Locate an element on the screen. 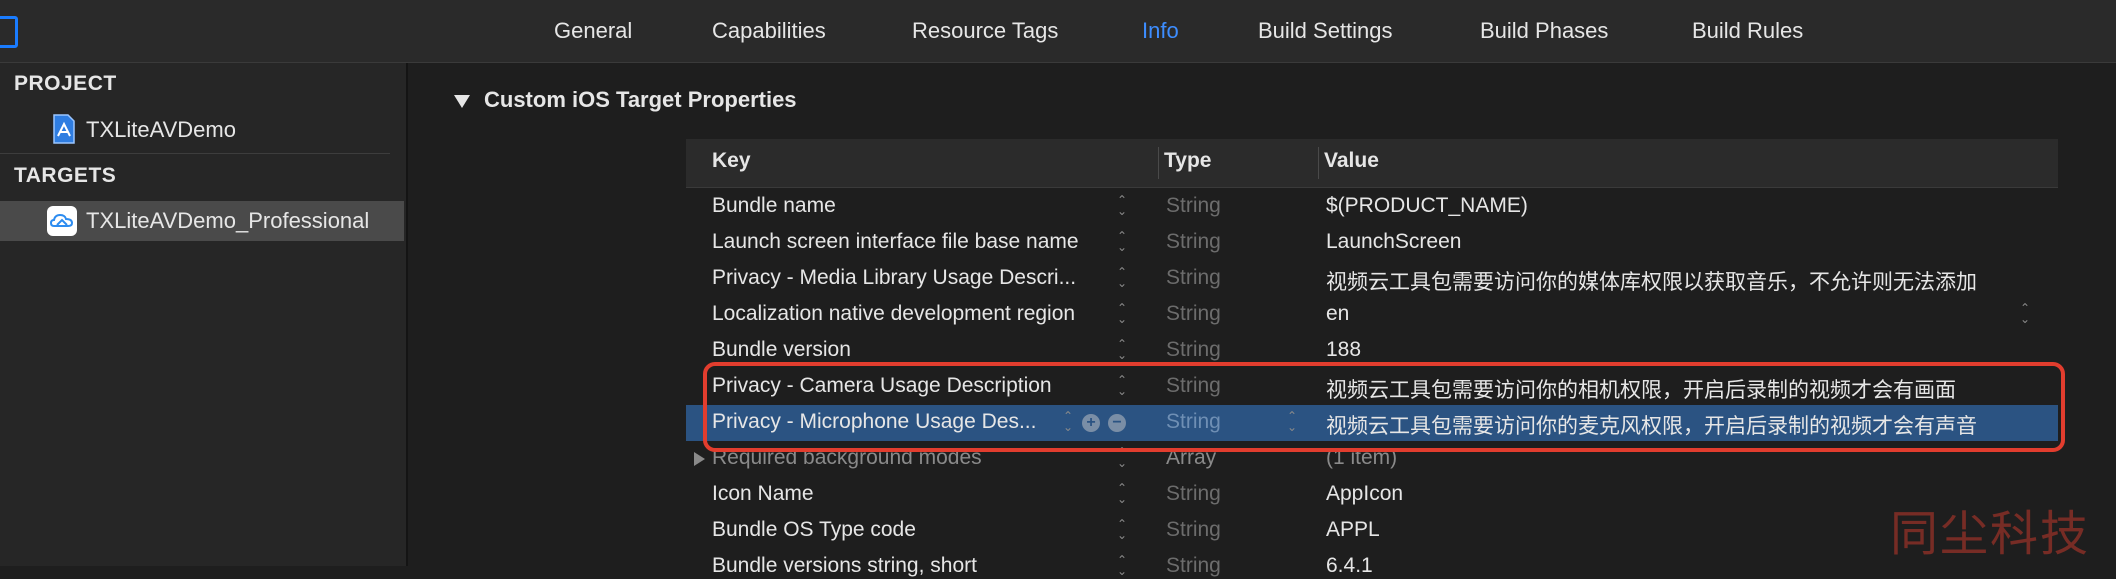  value-popup-stepper-icon: ⌃ ⌄ is located at coordinates (2025, 315).